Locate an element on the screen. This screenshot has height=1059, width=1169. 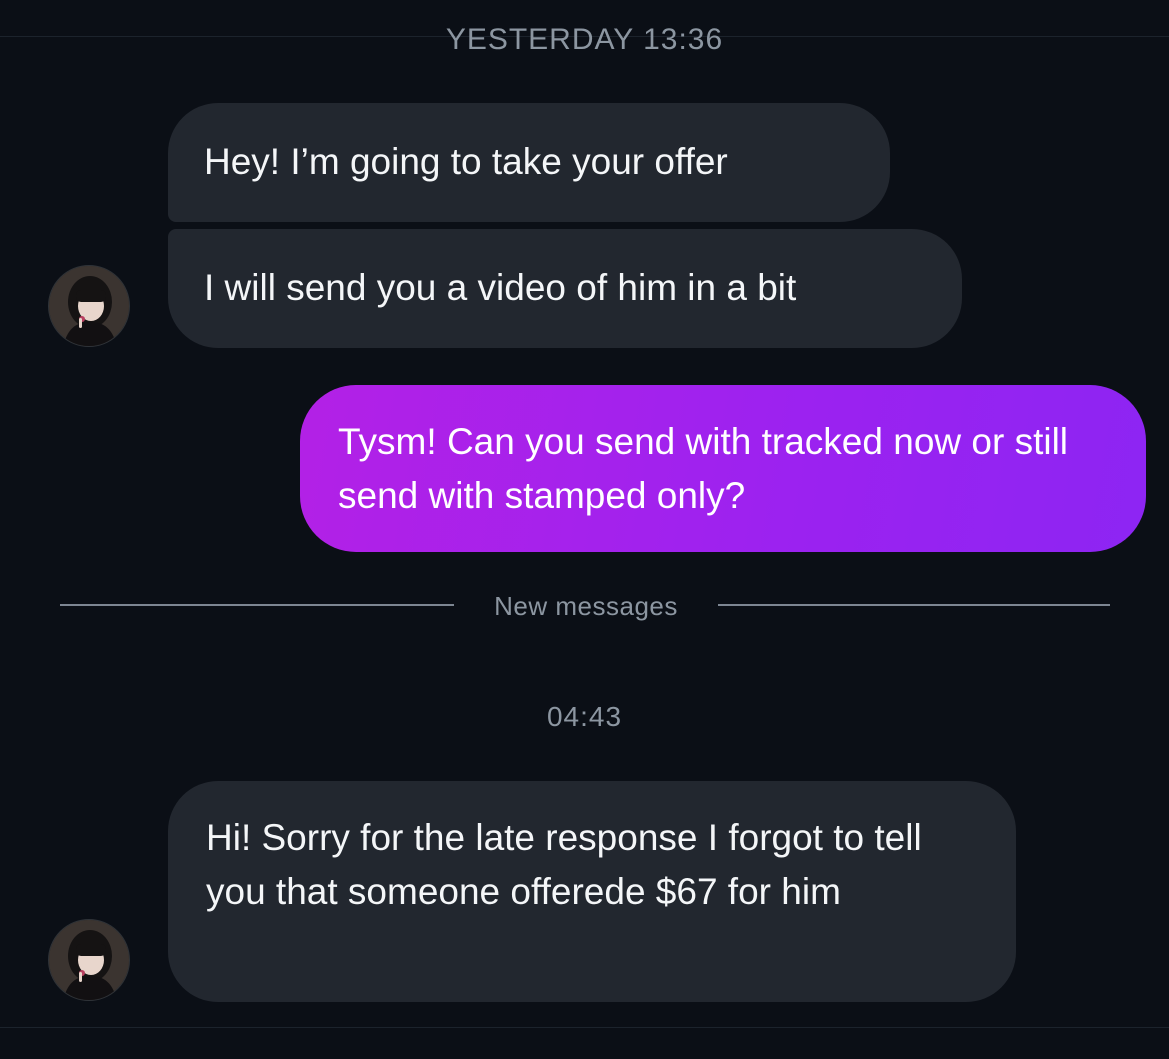
divider-line-left is located at coordinates (257, 605).